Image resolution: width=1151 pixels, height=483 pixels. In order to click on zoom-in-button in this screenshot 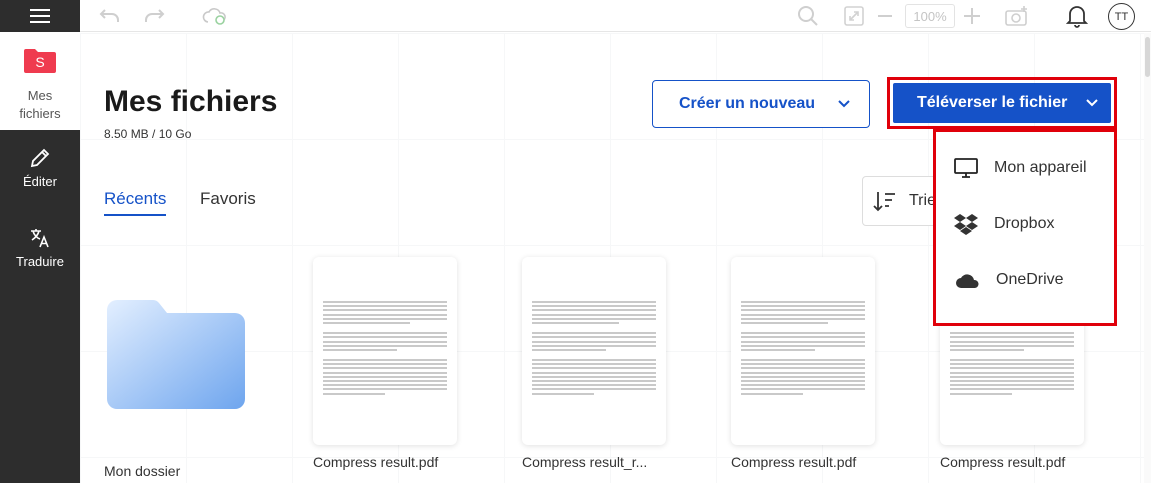, I will do `click(972, 16)`.